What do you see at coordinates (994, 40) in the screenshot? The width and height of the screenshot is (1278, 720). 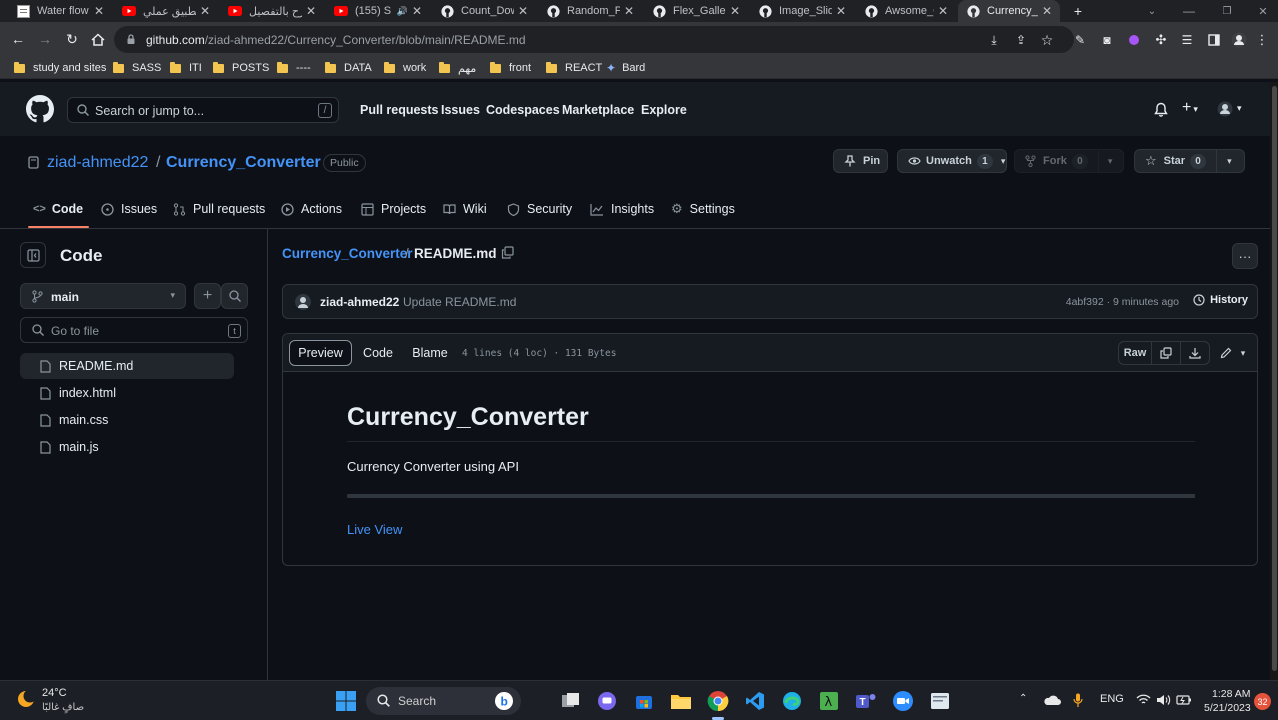 I see `install-app-icon: ⤓` at bounding box center [994, 40].